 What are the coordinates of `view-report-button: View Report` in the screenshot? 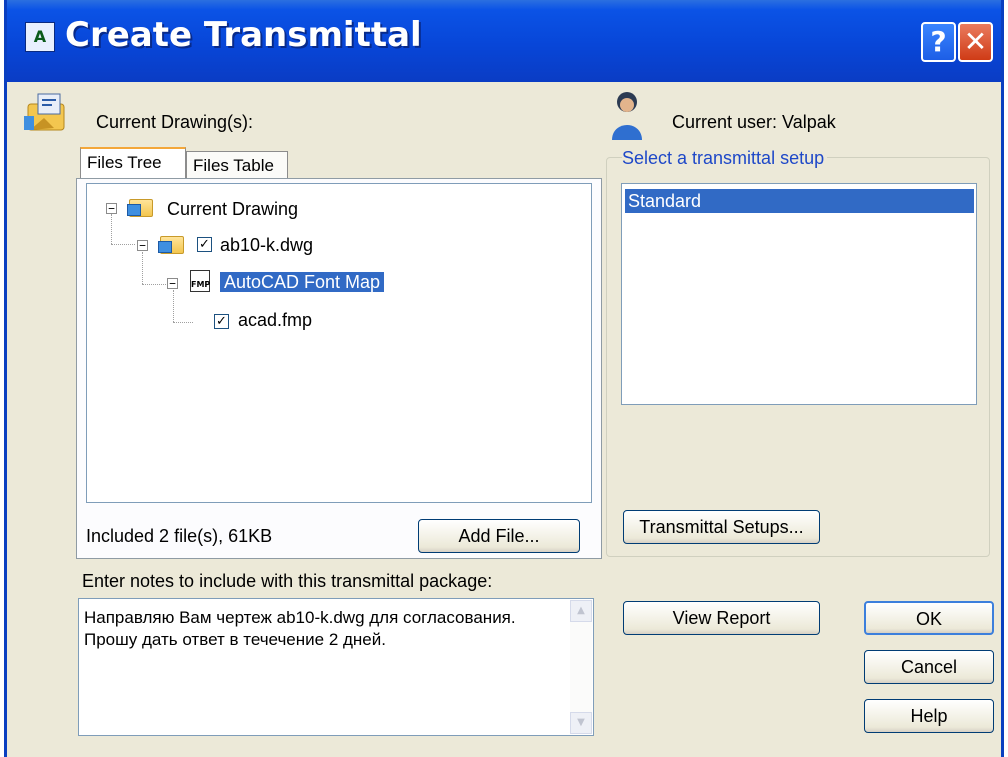 It's located at (721, 618).